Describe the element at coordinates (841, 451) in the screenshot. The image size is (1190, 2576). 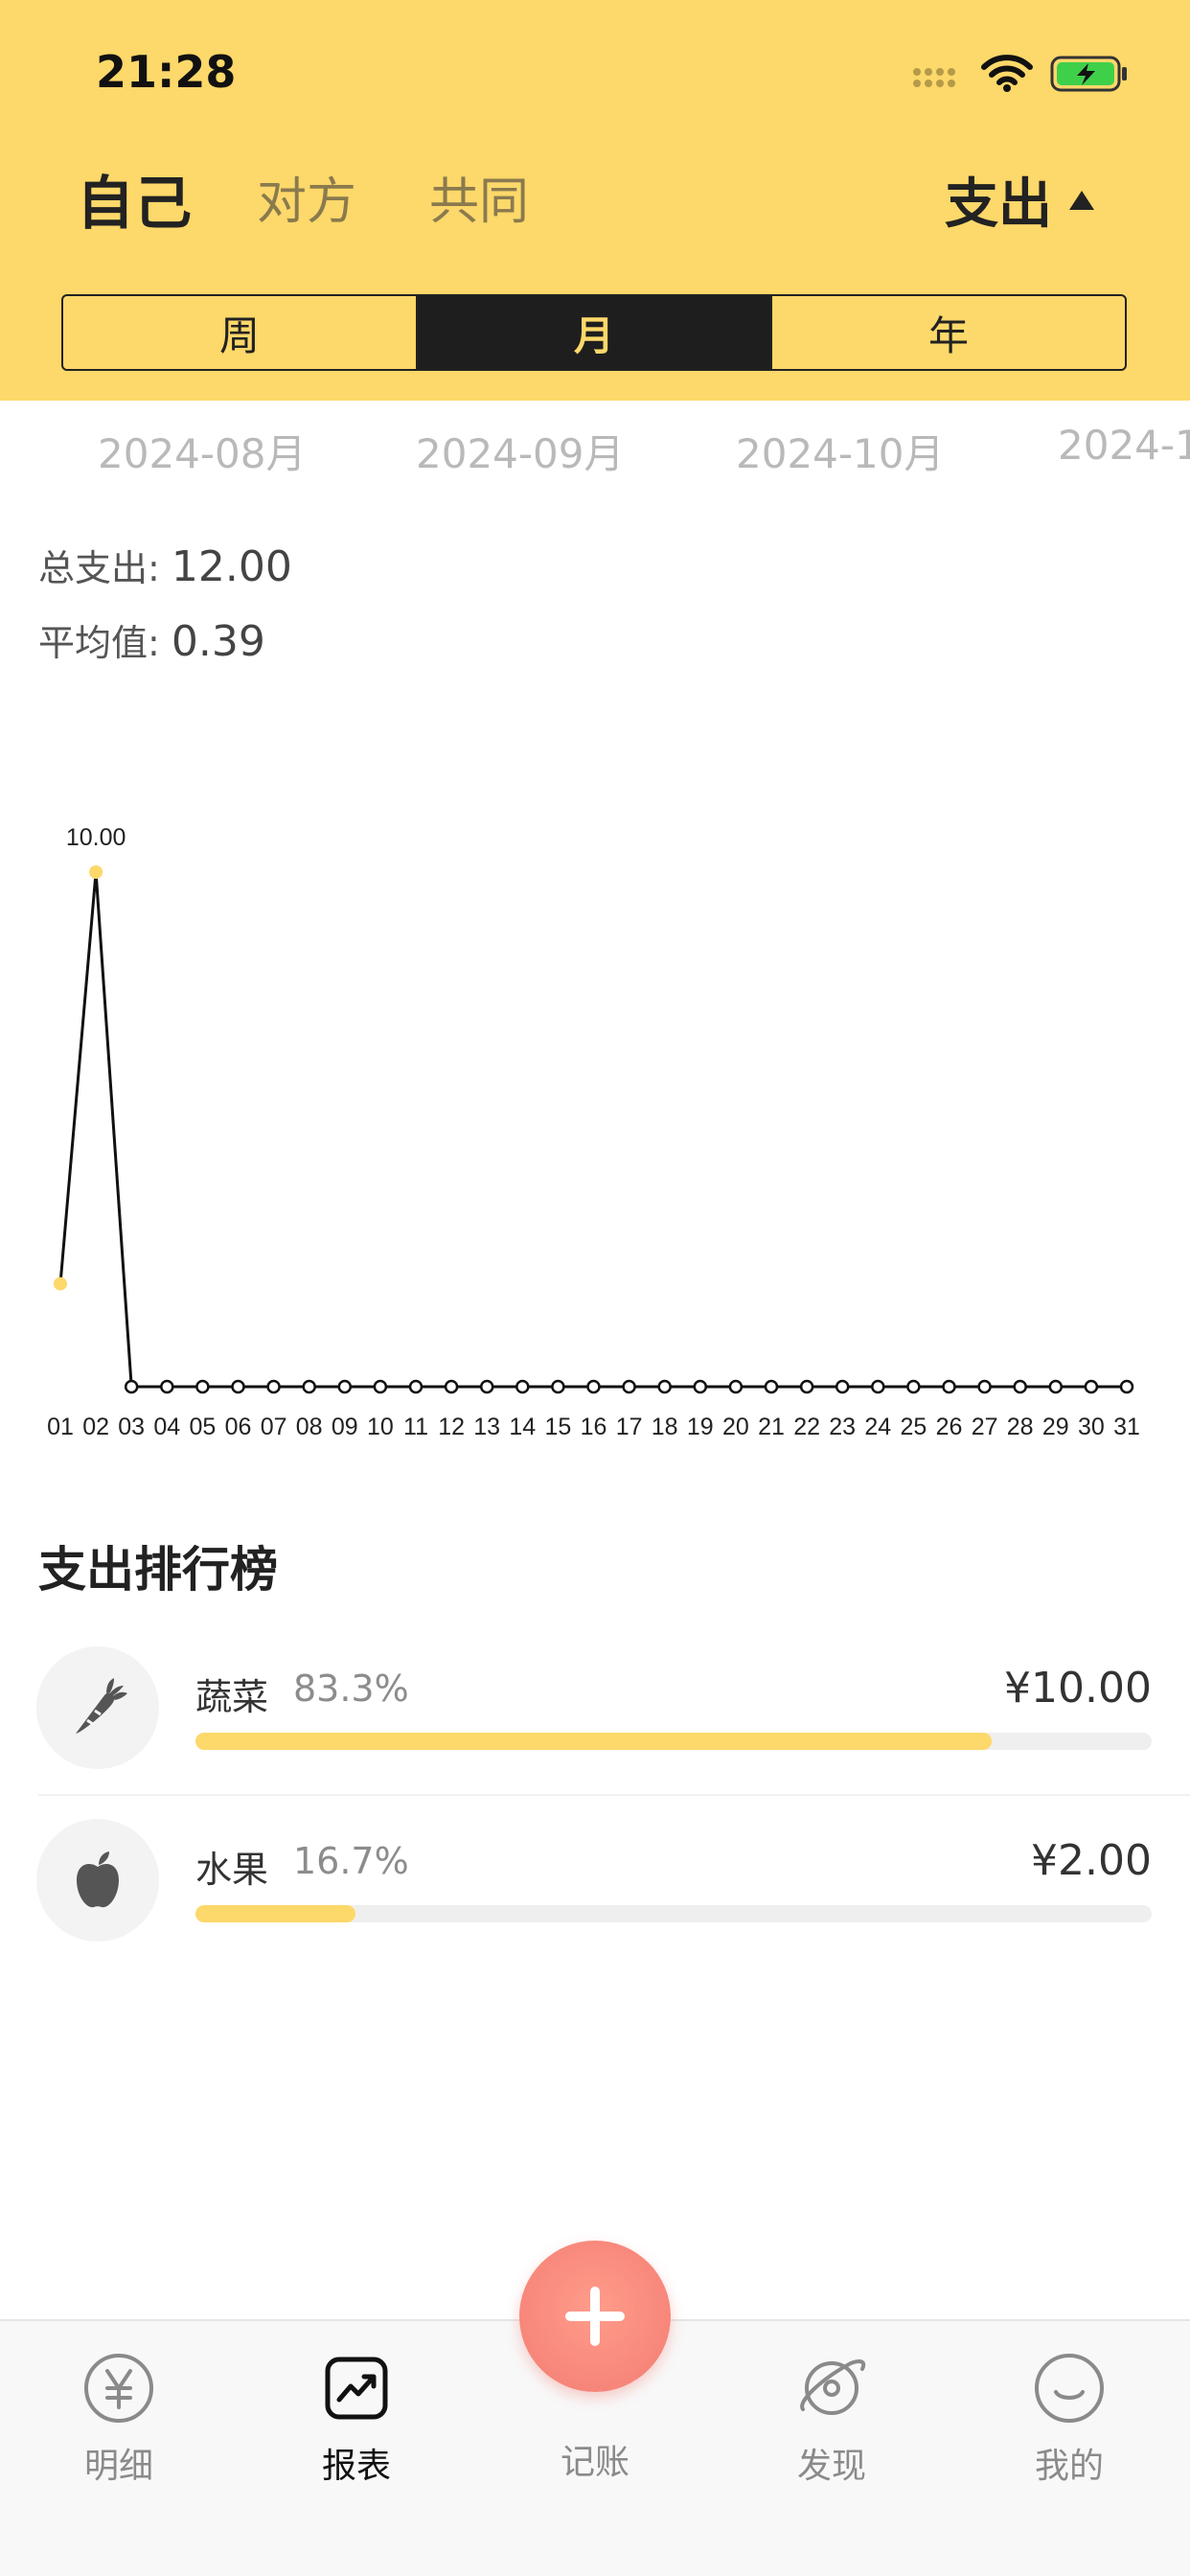
I see `month-item: 2024-10月` at that location.